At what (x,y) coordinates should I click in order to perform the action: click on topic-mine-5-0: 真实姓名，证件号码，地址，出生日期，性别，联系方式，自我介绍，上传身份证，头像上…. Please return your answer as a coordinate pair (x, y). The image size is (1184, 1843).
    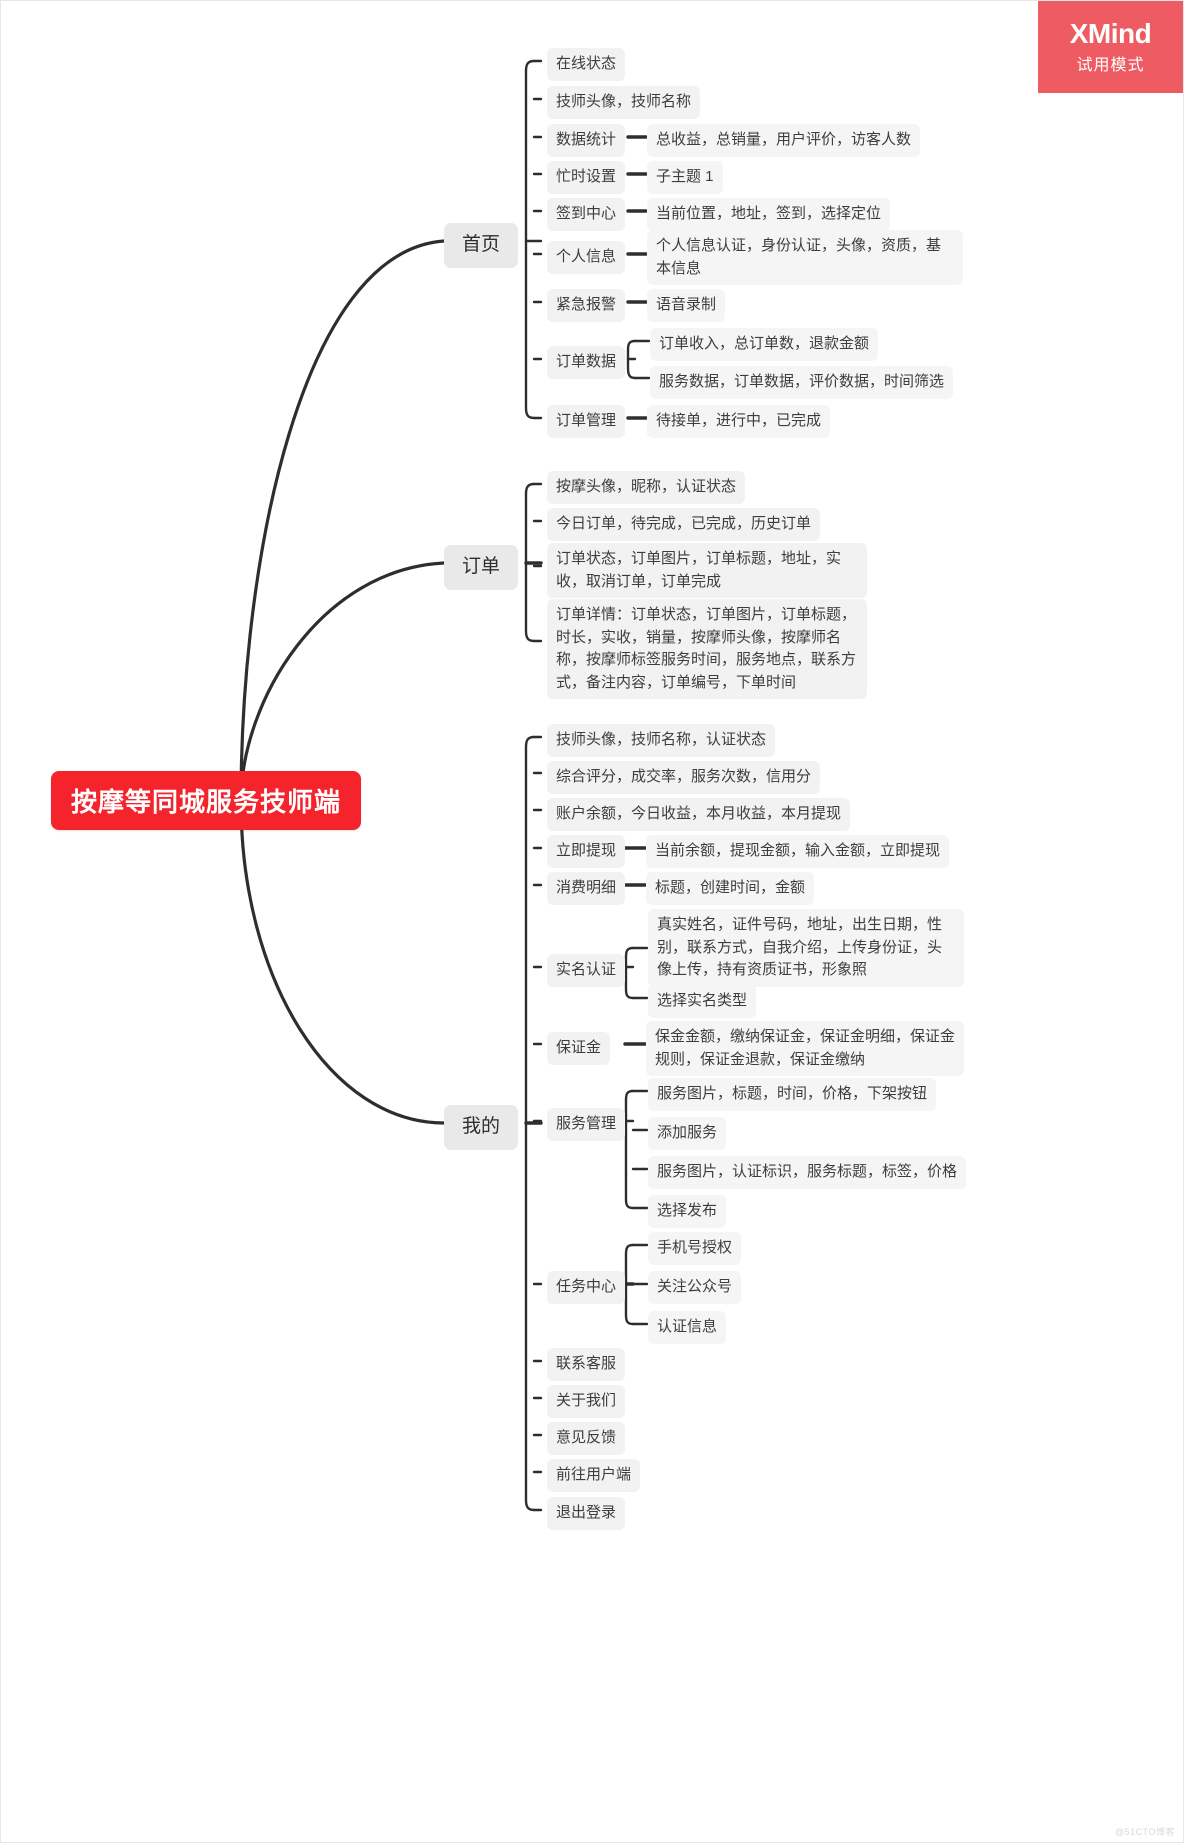
    Looking at the image, I should click on (806, 948).